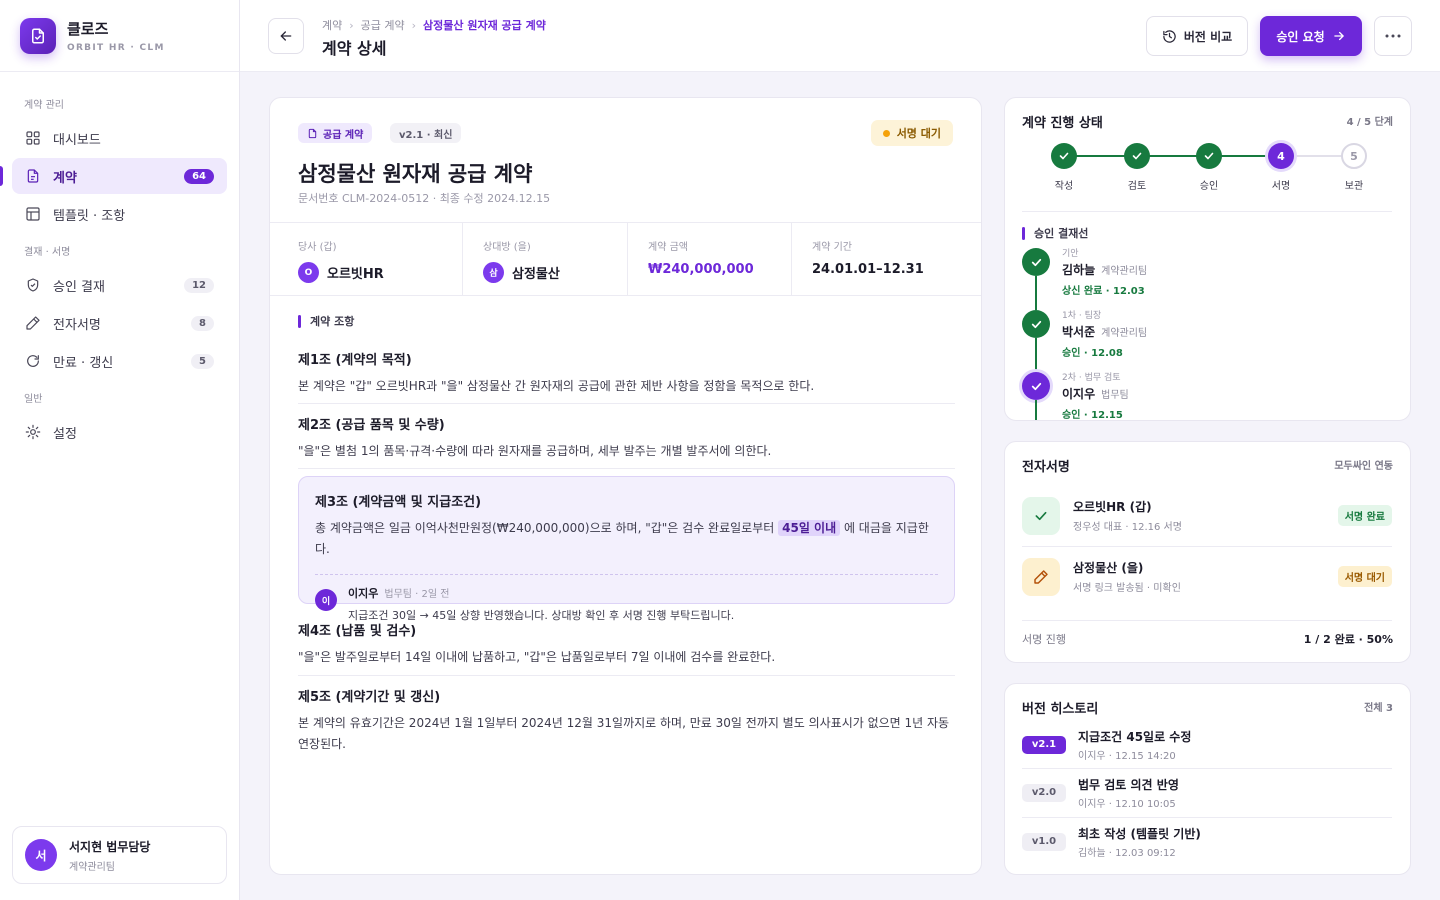 The height and width of the screenshot is (900, 1440). What do you see at coordinates (1127, 804) in the screenshot?
I see `version-meta: 이지우 · 12.10 10:05` at bounding box center [1127, 804].